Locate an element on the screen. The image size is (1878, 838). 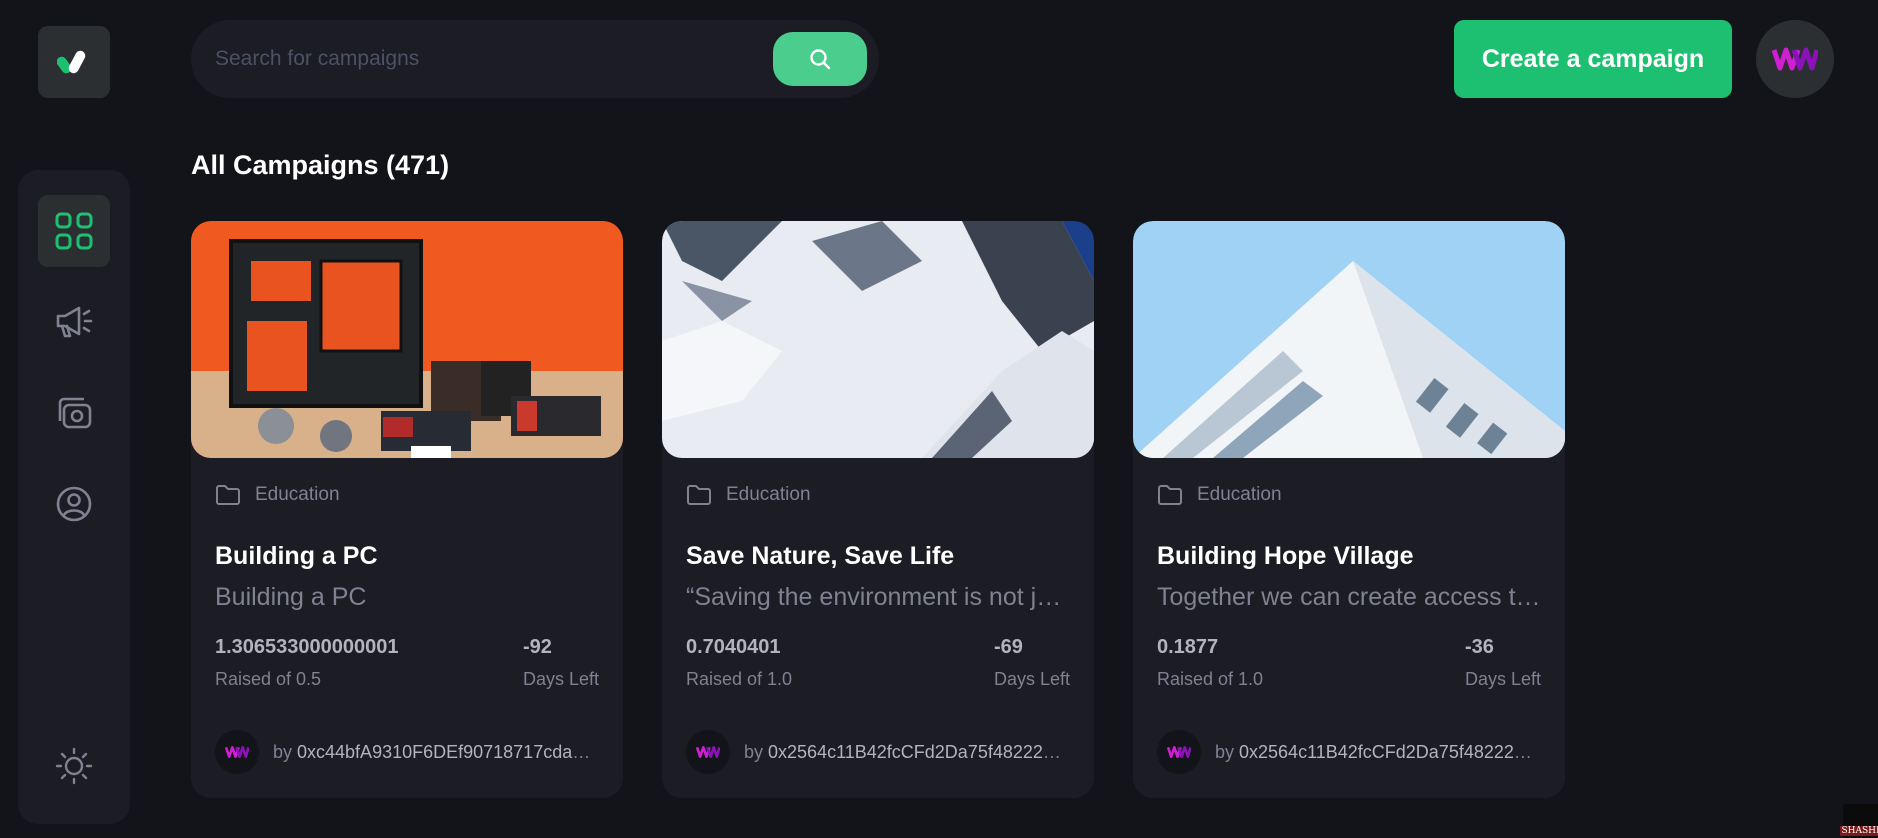
sun-icon is located at coordinates (74, 766).